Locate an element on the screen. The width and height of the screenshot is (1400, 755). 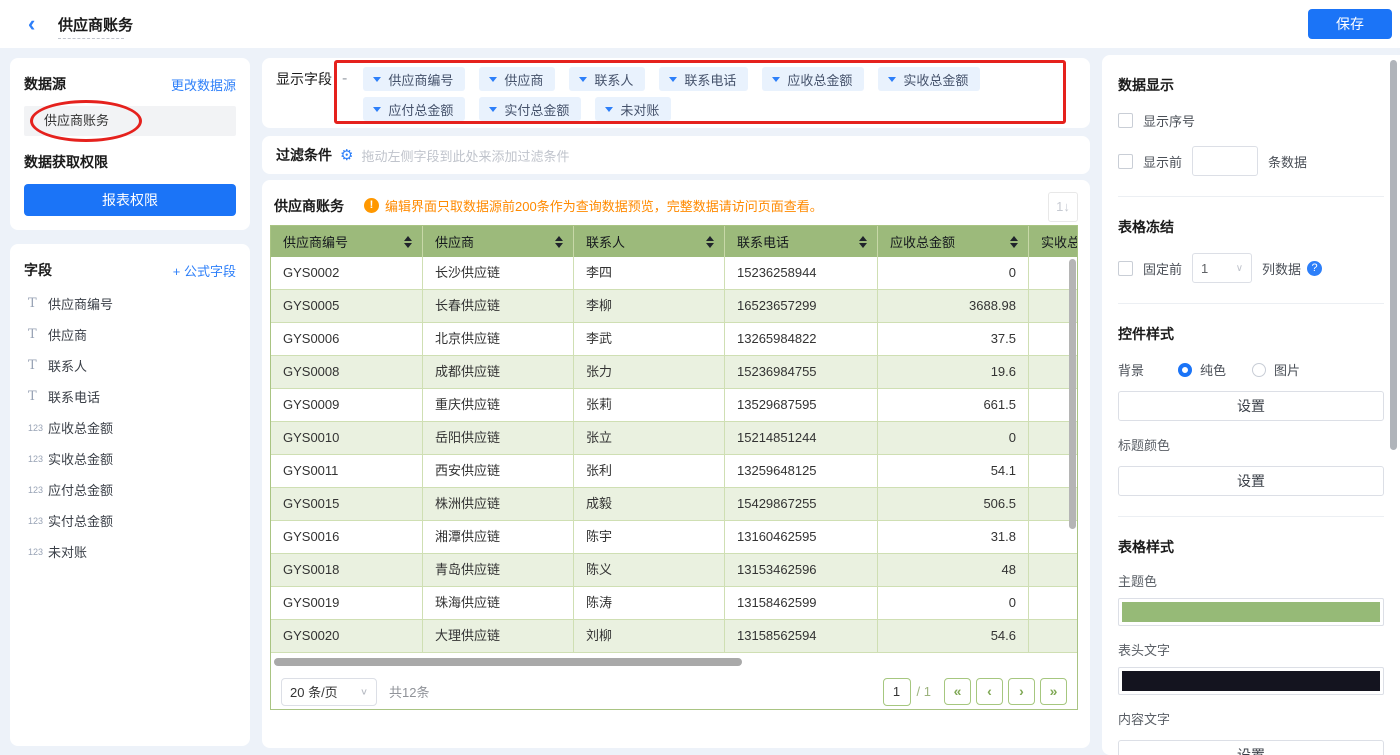
table-cell: 西安供应链 is located at coordinates (498, 471).